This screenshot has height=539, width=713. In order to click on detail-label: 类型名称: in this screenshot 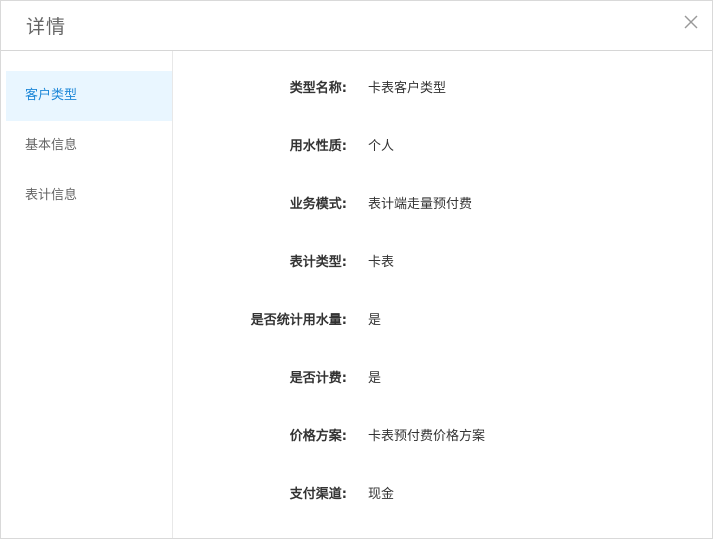, I will do `click(318, 88)`.